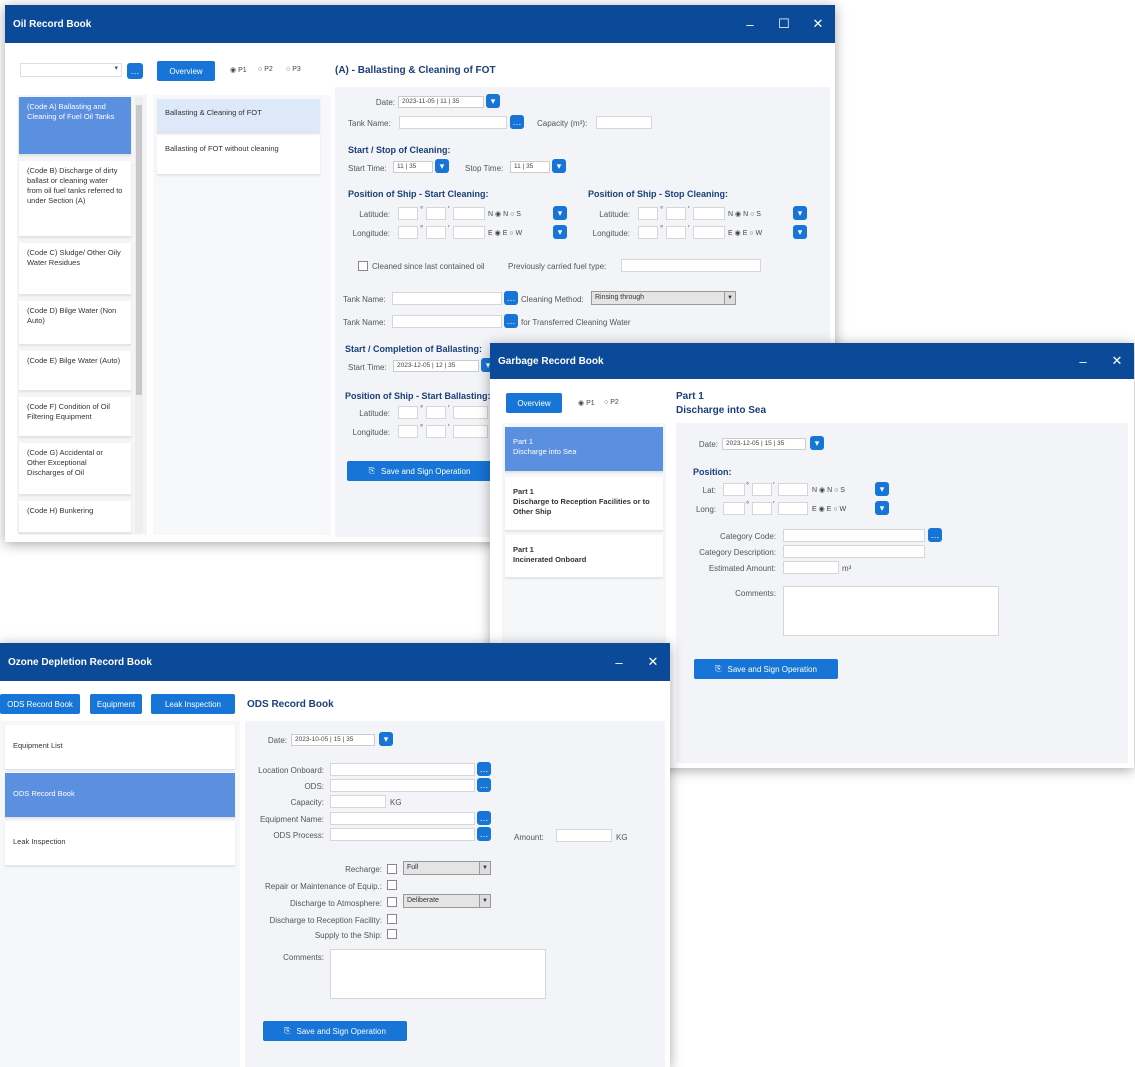 The width and height of the screenshot is (1135, 1067). What do you see at coordinates (120, 795) in the screenshot?
I see `side-item-ods-record-book: ODS Record Book` at bounding box center [120, 795].